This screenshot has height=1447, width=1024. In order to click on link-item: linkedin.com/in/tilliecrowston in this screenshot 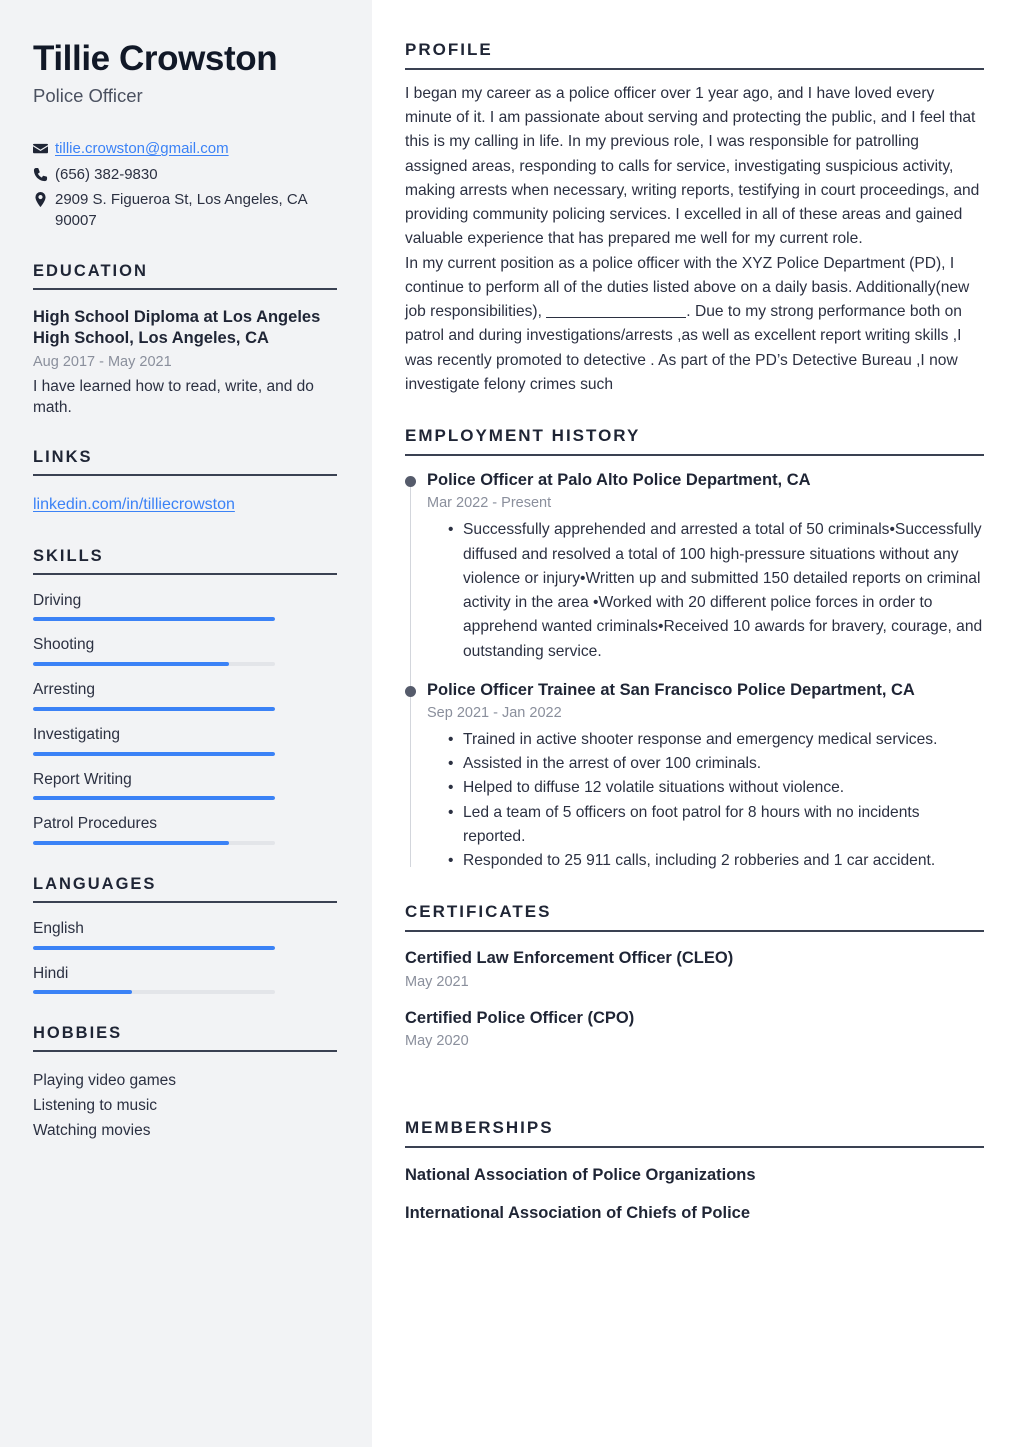, I will do `click(185, 505)`.